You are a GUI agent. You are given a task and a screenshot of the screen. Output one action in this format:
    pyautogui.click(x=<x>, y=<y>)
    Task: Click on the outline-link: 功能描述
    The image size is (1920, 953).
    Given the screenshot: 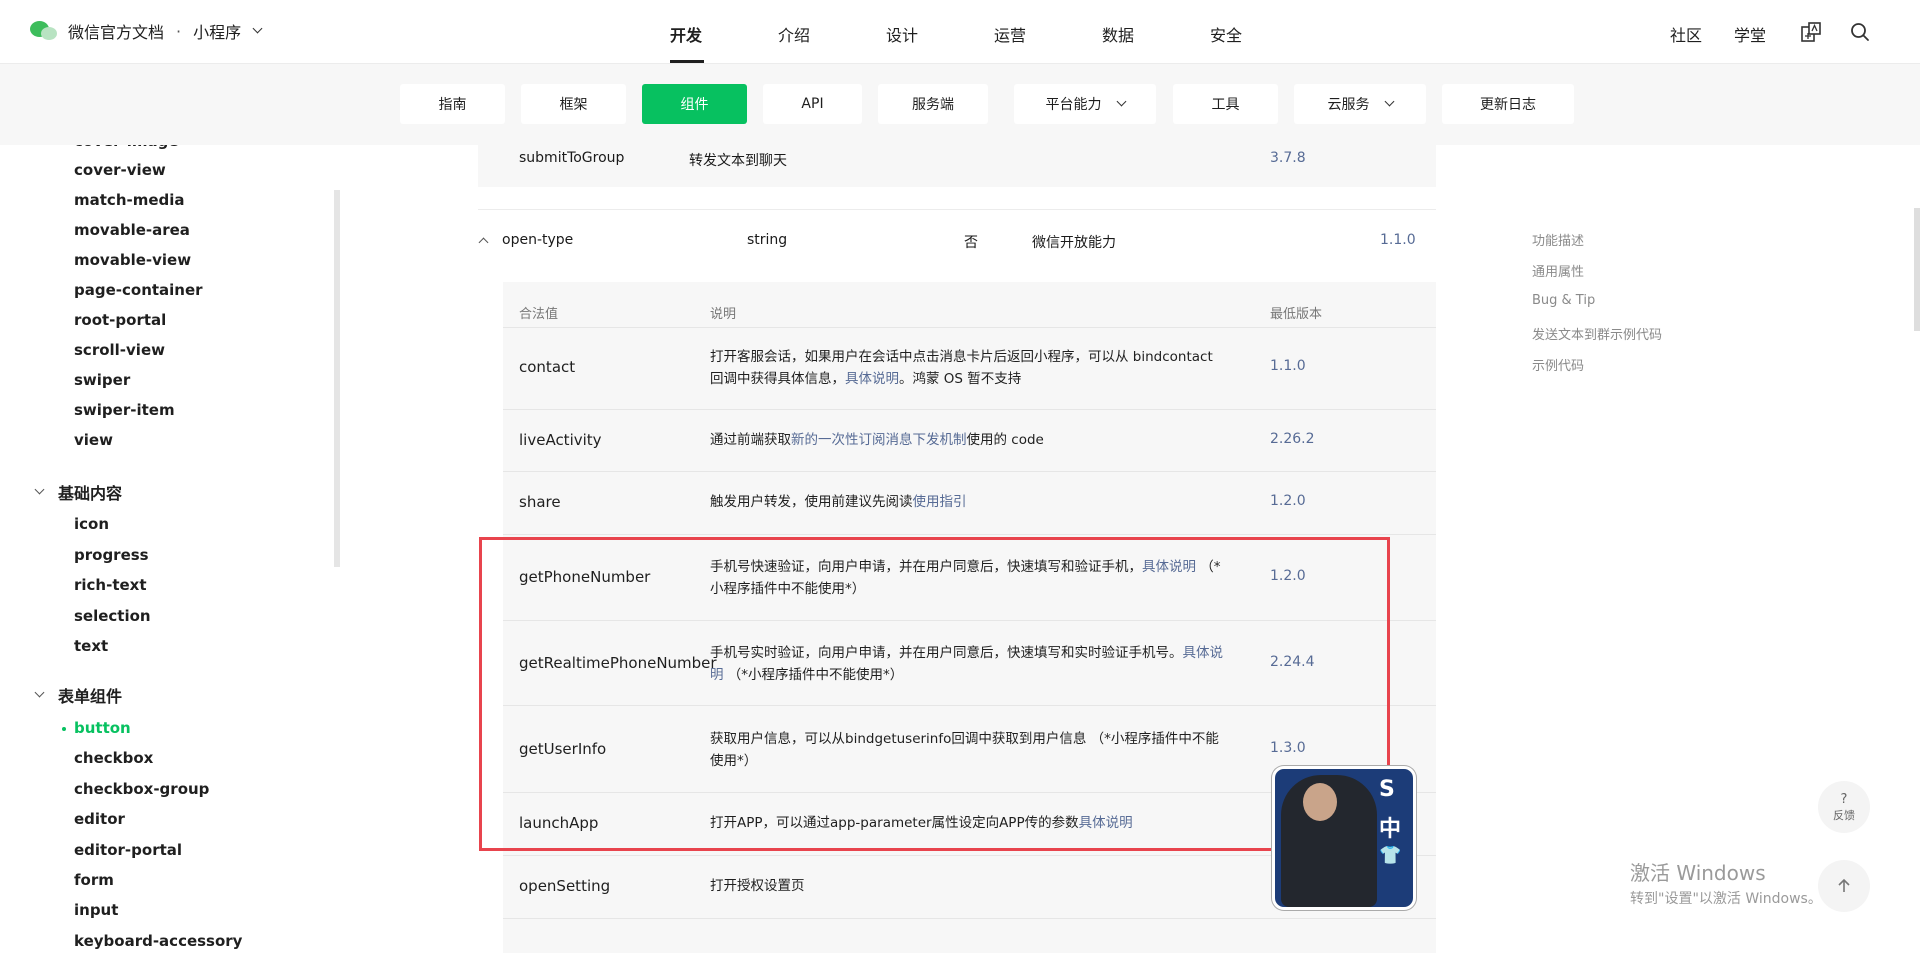 What is the action you would take?
    pyautogui.click(x=1558, y=239)
    